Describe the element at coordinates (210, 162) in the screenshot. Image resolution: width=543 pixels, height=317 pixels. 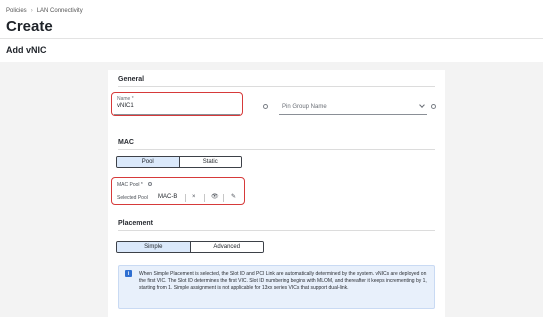
I see `mac-option-static: Static` at that location.